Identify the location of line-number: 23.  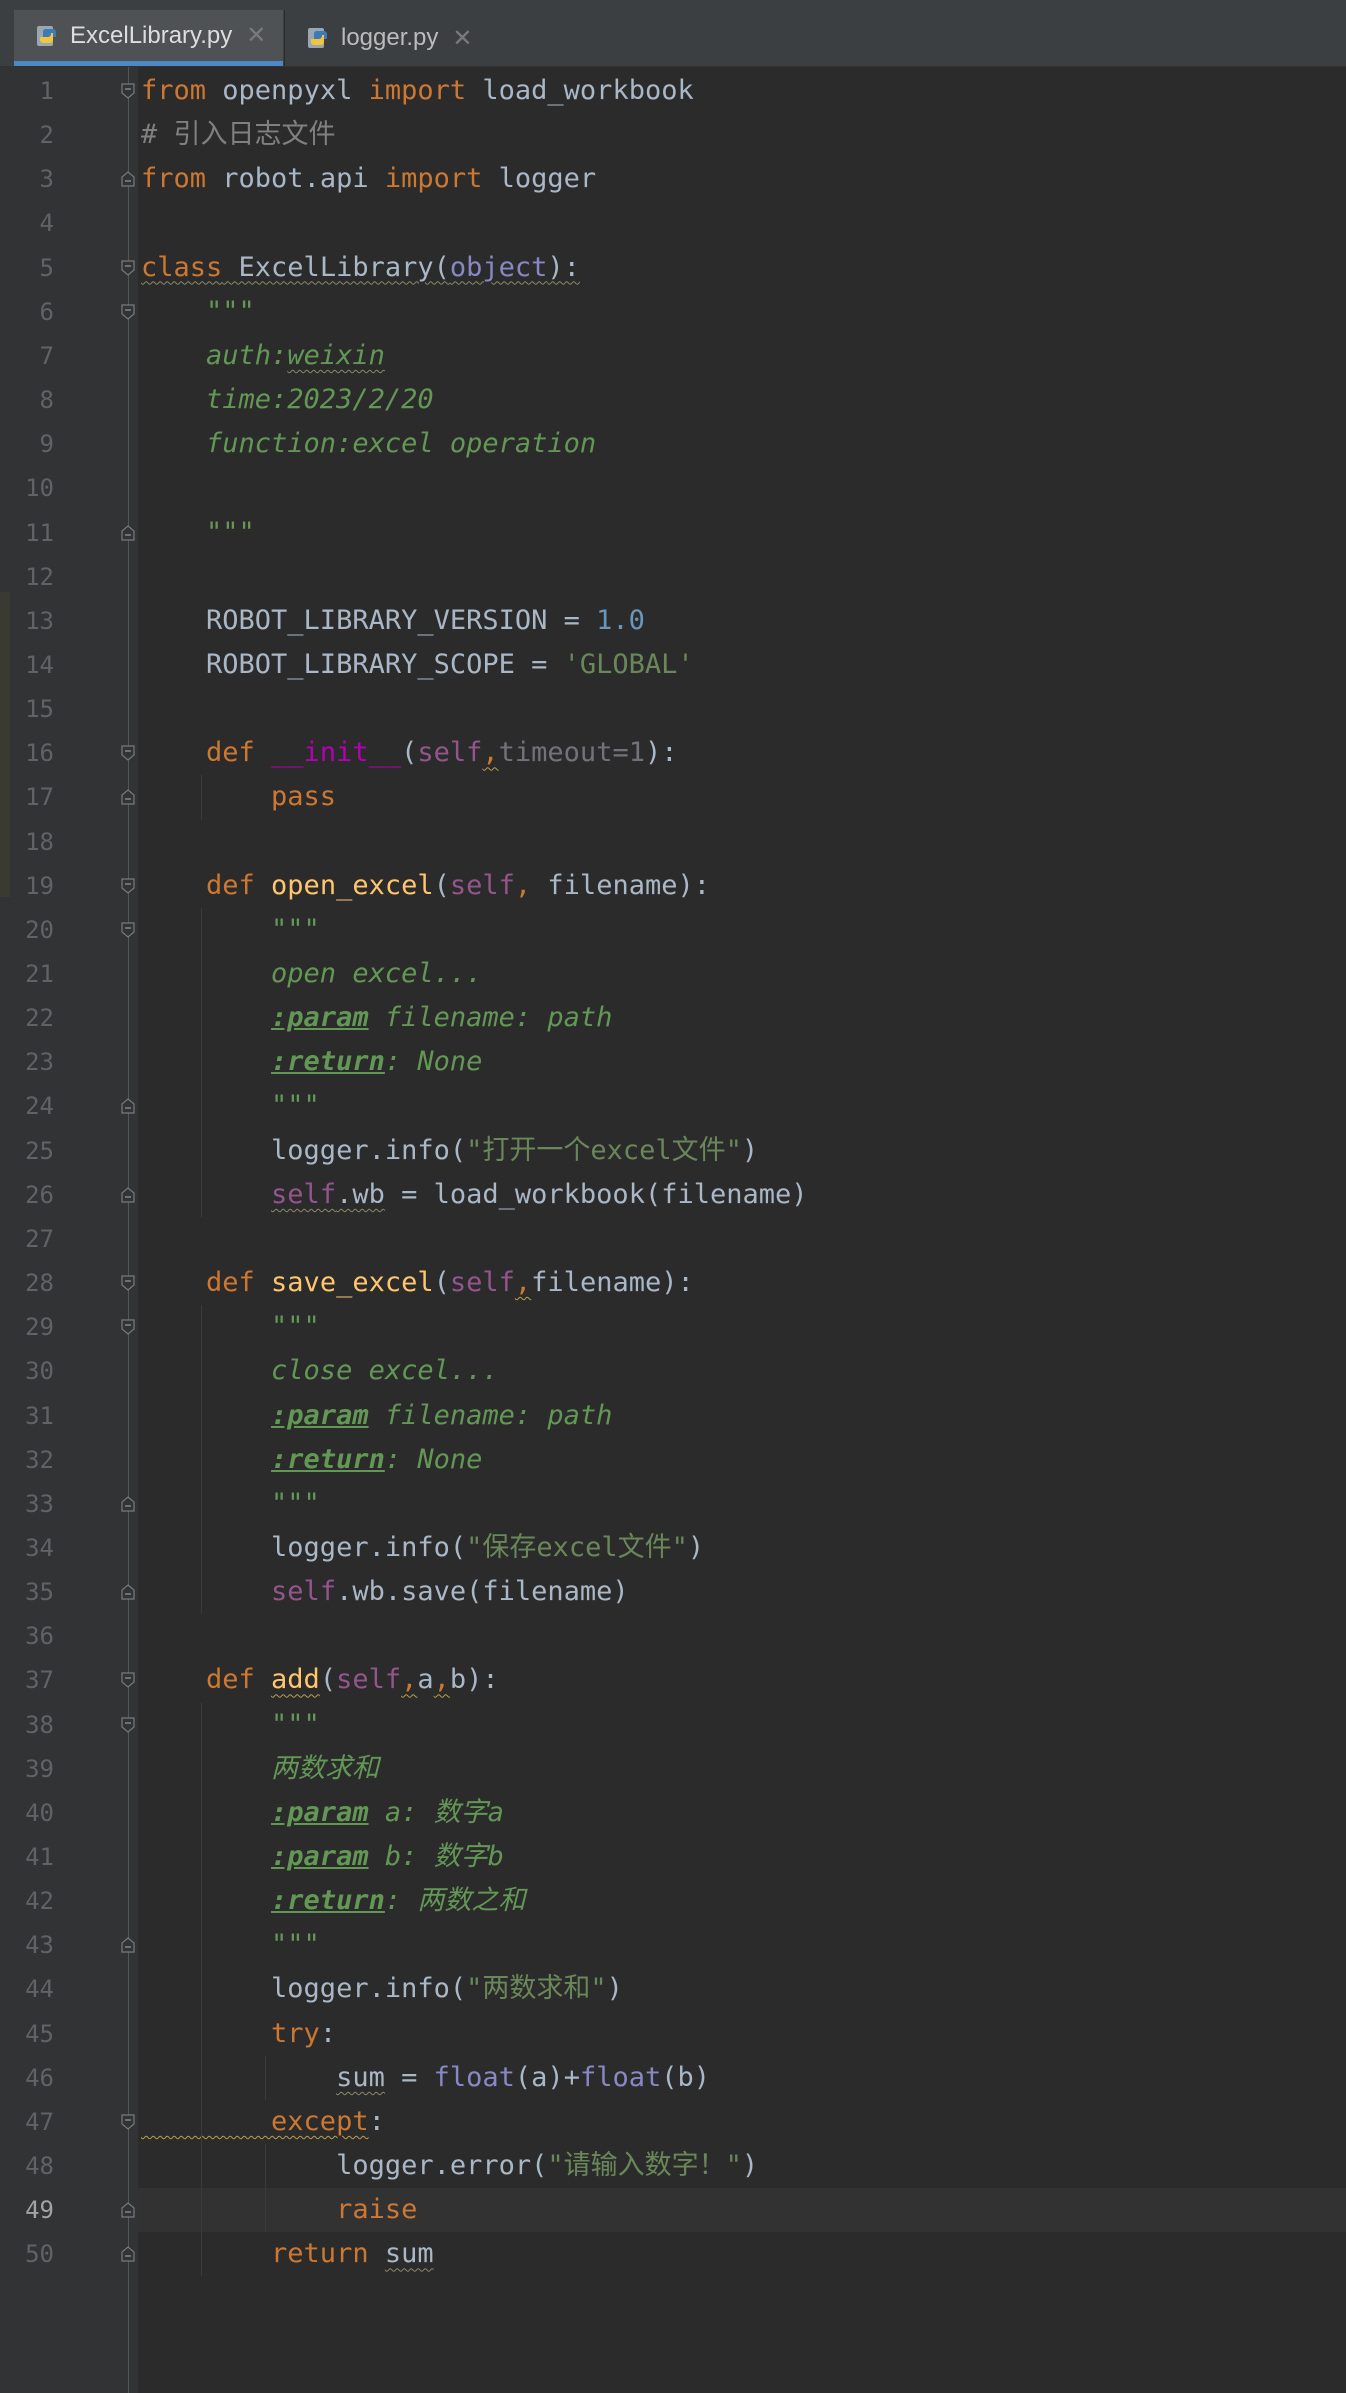
(39, 1062).